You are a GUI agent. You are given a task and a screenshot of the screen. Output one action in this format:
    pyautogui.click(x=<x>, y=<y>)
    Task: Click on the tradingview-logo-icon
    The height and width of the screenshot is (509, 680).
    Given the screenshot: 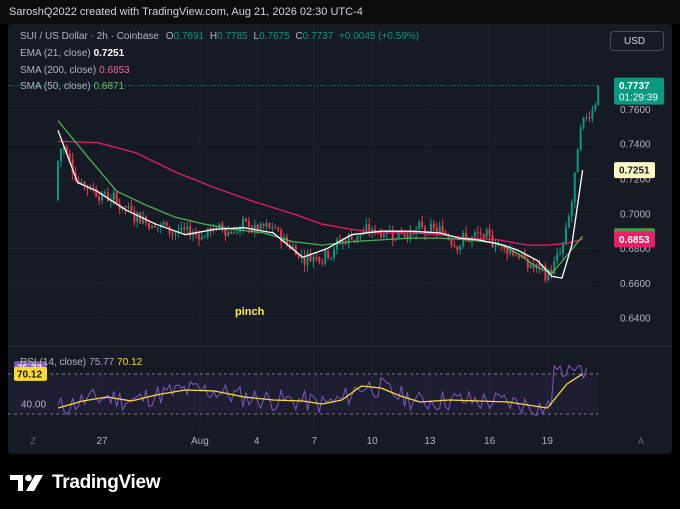 What is the action you would take?
    pyautogui.click(x=26, y=482)
    